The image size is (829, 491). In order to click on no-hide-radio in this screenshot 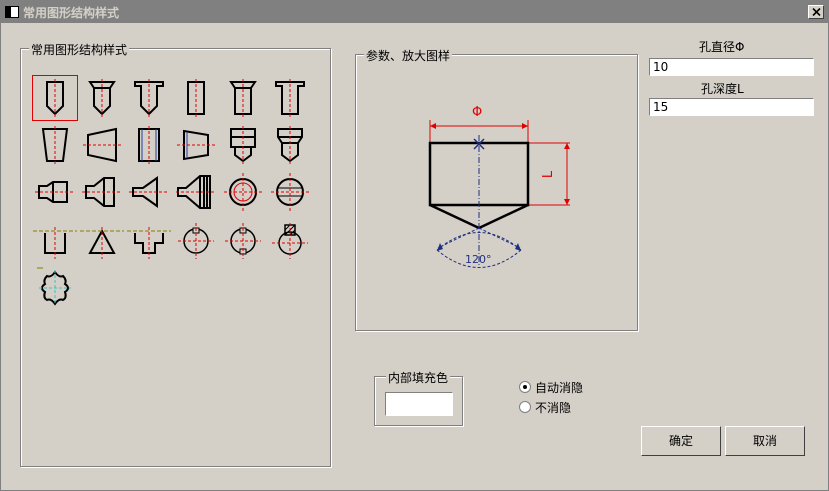, I will do `click(525, 407)`.